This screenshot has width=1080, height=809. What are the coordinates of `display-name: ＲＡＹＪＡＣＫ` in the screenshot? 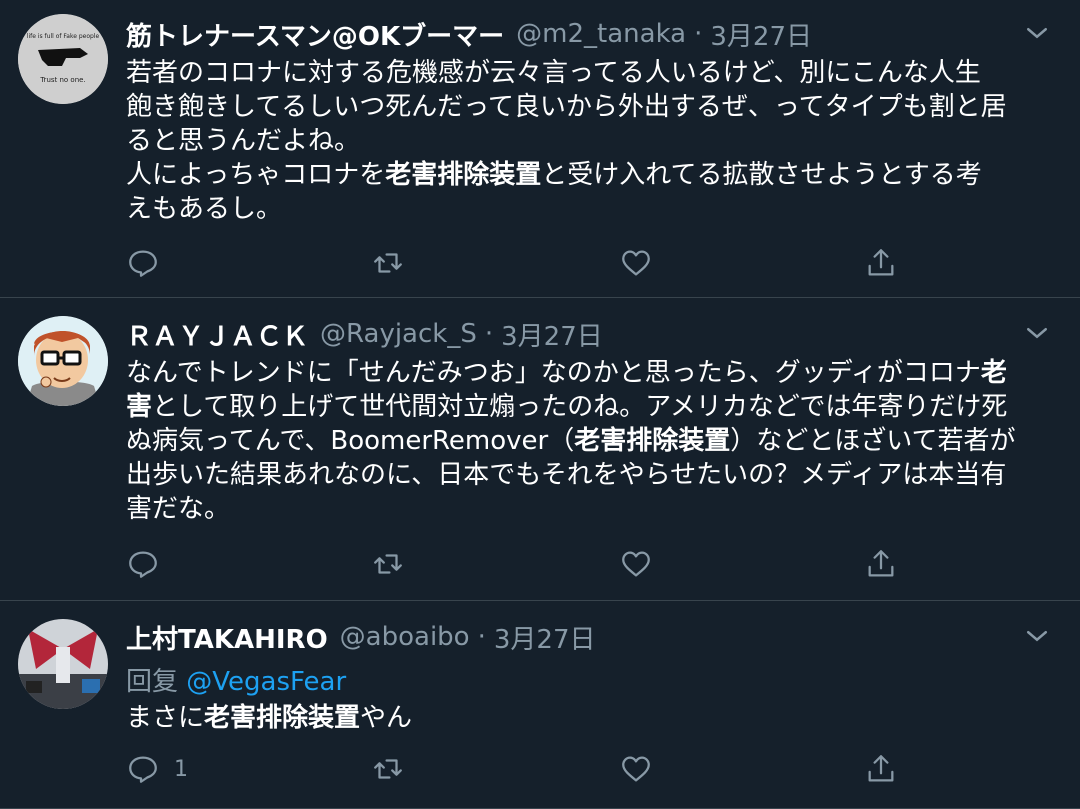 It's located at (217, 334).